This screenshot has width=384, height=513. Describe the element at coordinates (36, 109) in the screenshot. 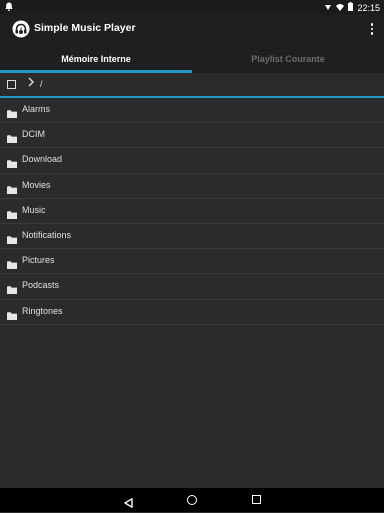

I see `folder-name: Alarms` at that location.